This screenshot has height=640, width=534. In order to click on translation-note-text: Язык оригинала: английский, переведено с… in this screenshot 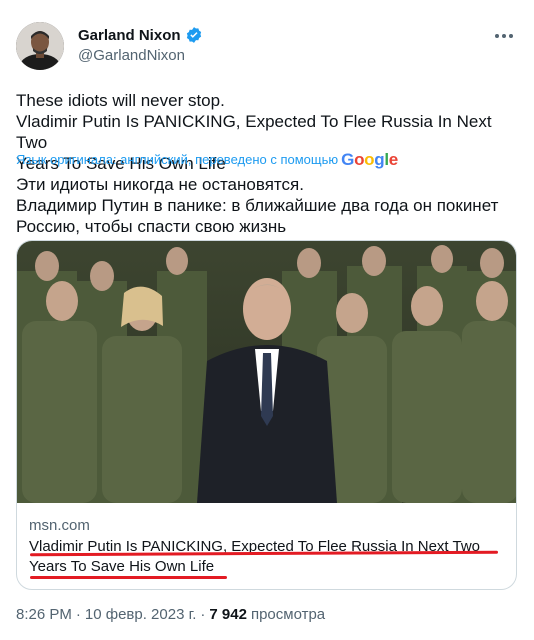, I will do `click(177, 159)`.